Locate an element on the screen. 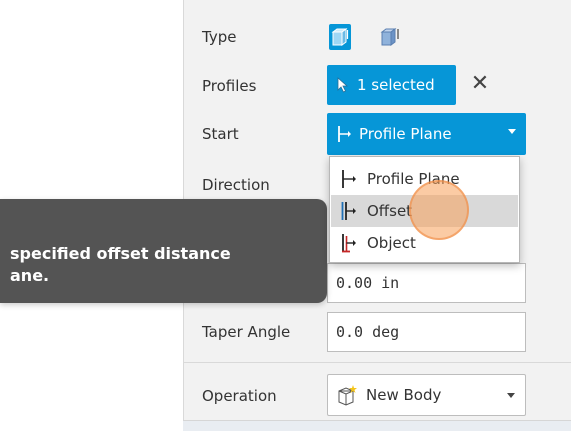  profiles-select-button: 1 selected is located at coordinates (391, 85).